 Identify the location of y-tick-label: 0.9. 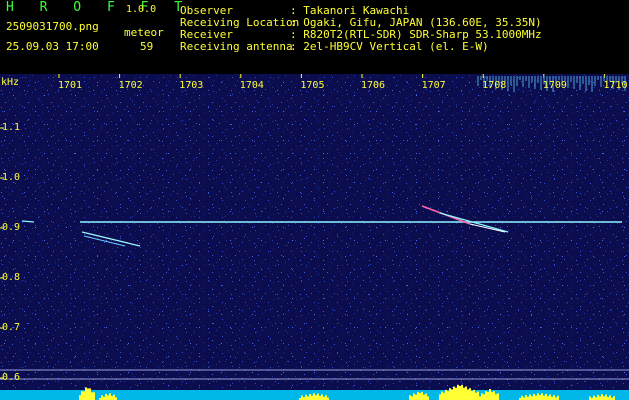
(11, 227).